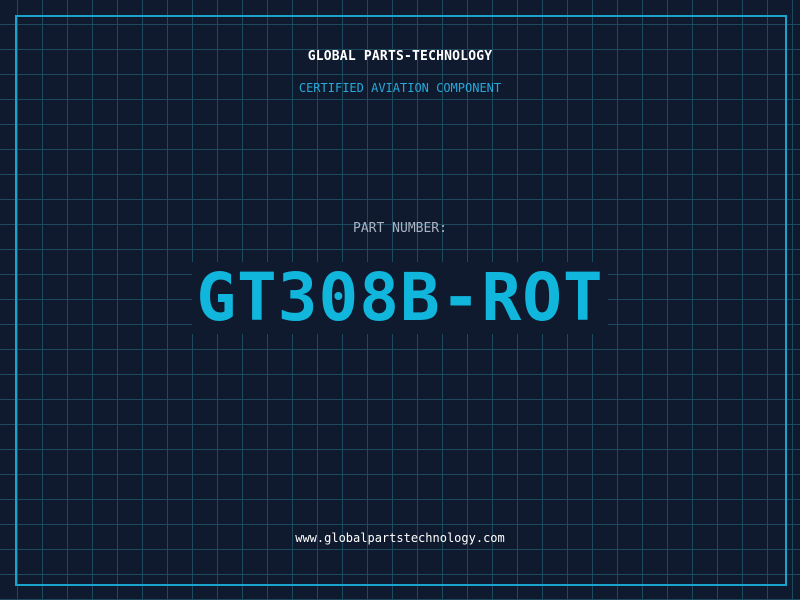 Image resolution: width=800 pixels, height=600 pixels. I want to click on tagline: CERTIFIED AVIATION COMPONENT, so click(400, 88).